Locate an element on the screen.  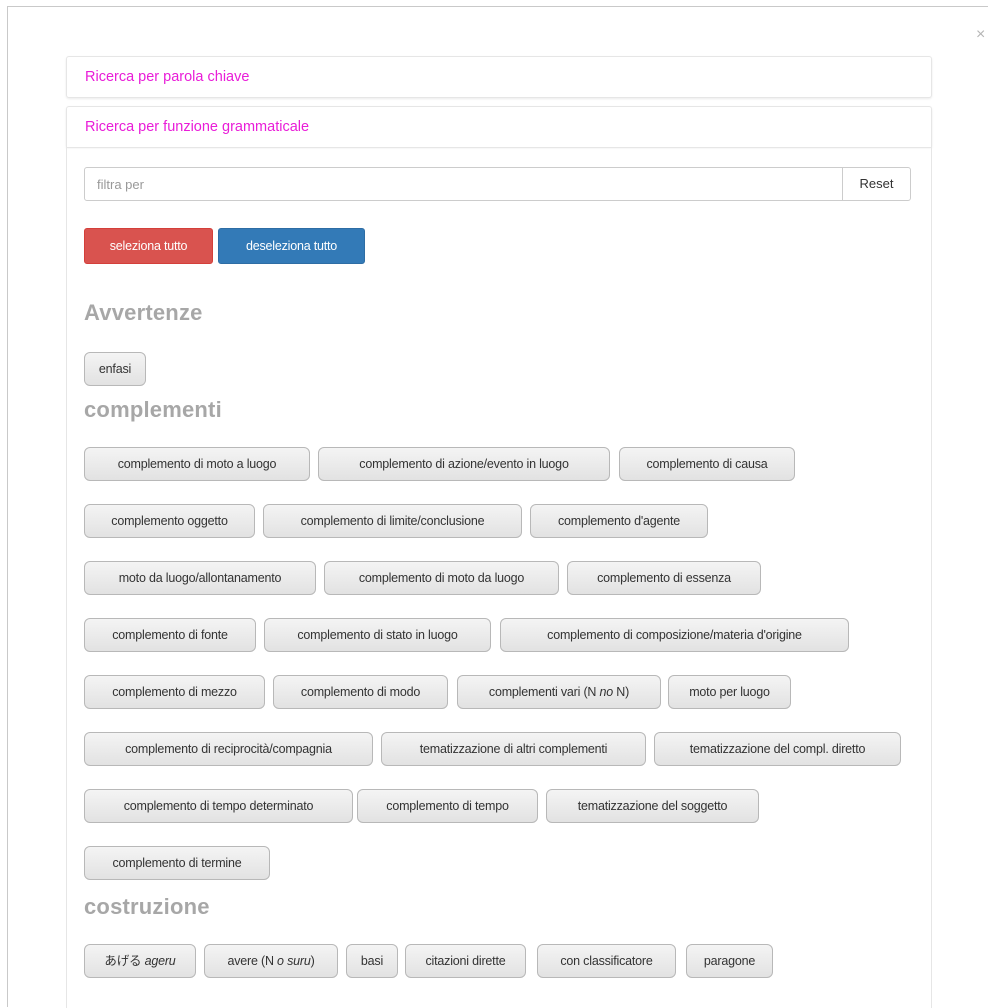
tag-complementi: complementi vari (N no N) is located at coordinates (559, 692).